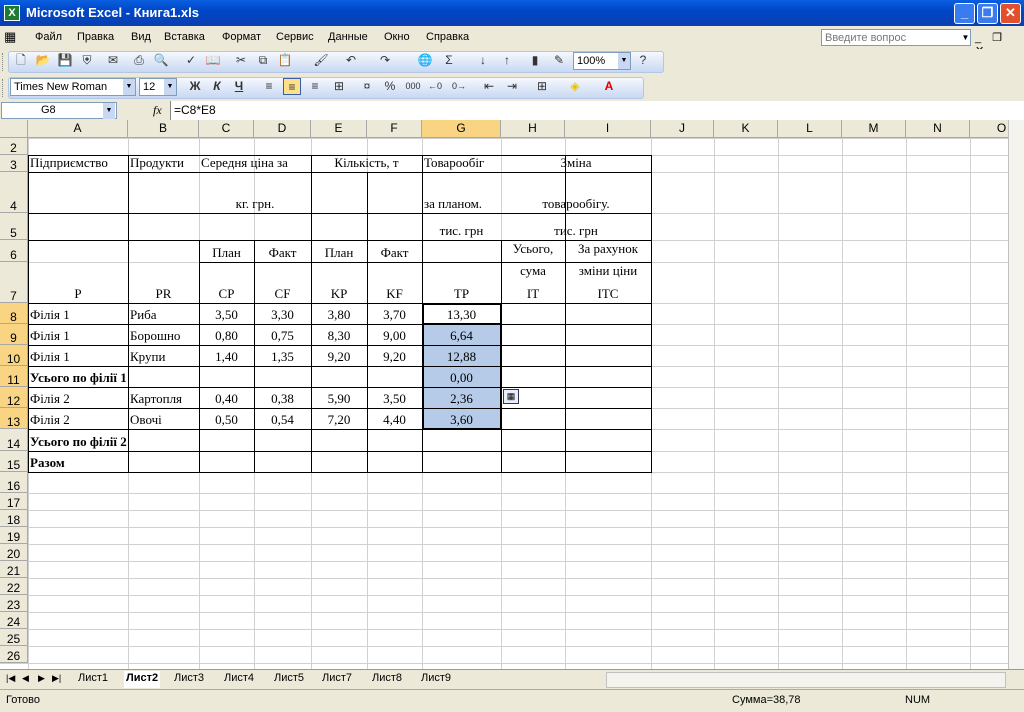 Image resolution: width=1024 pixels, height=712 pixels. Describe the element at coordinates (559, 60) in the screenshot. I see `drawing-icon: ✎` at that location.